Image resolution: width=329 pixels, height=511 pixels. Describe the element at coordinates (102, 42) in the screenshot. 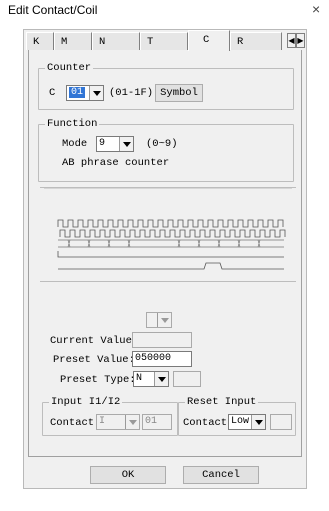

I see `tab-n-label: N` at that location.